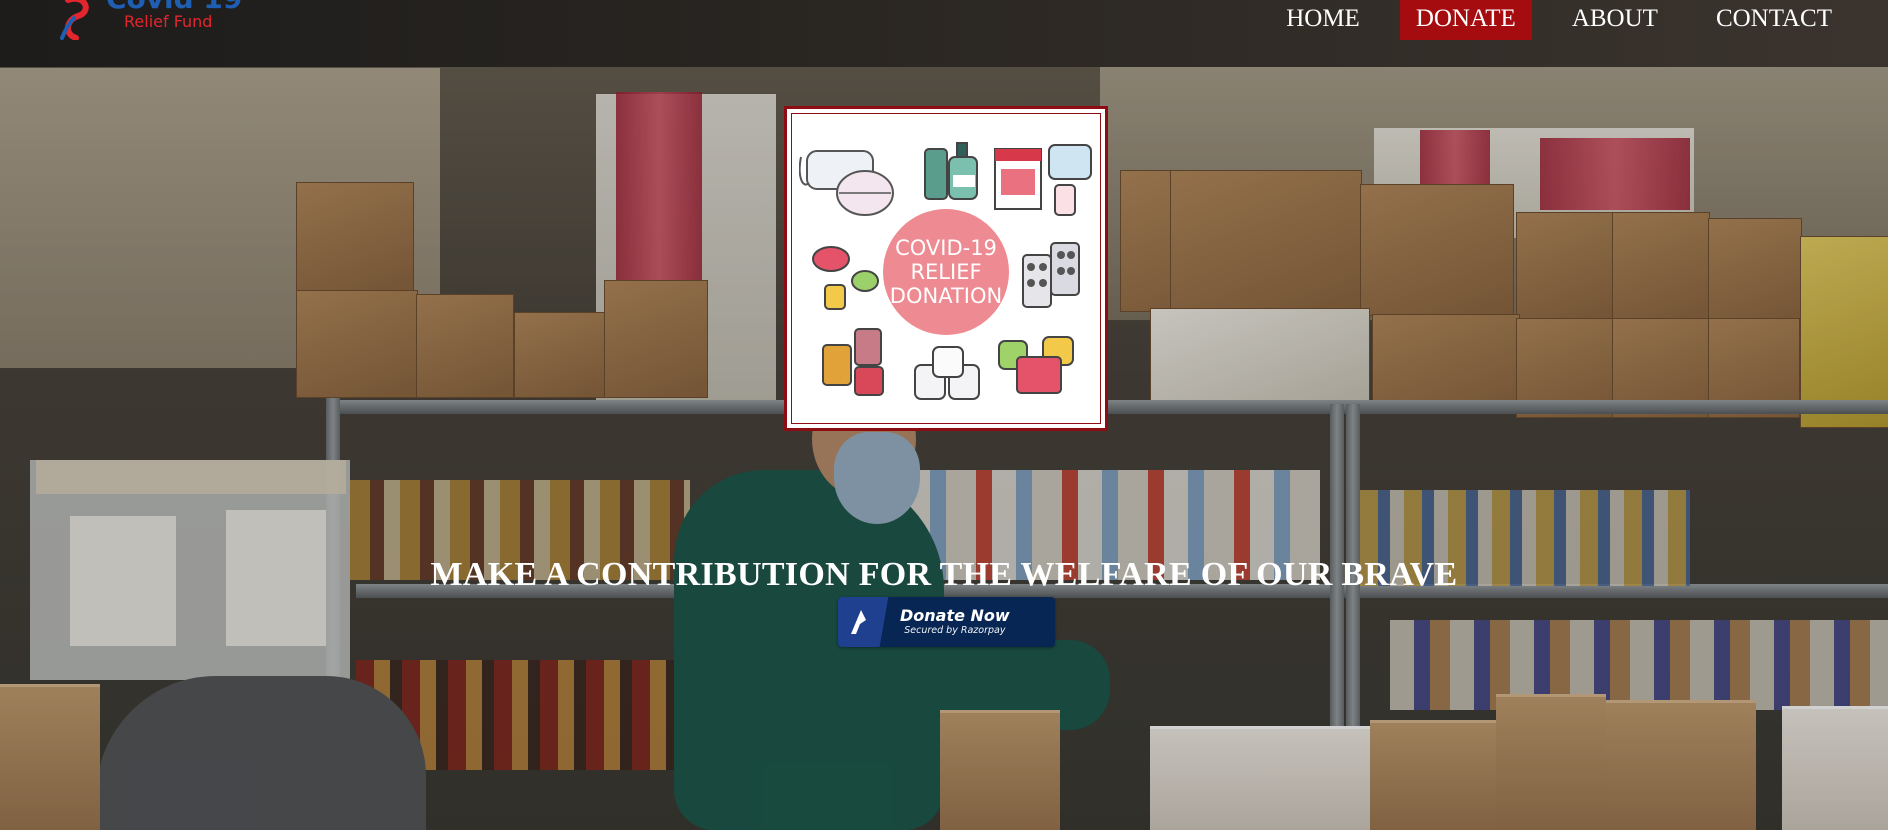 The height and width of the screenshot is (830, 1888). What do you see at coordinates (845, 278) in the screenshot?
I see `soap-icon` at bounding box center [845, 278].